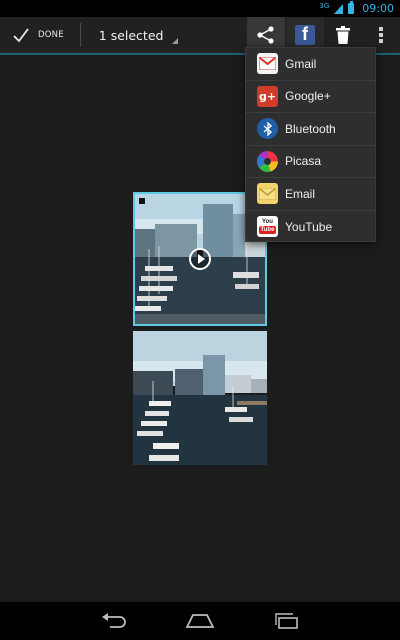 This screenshot has height=640, width=400. I want to click on gmail-icon, so click(267, 64).